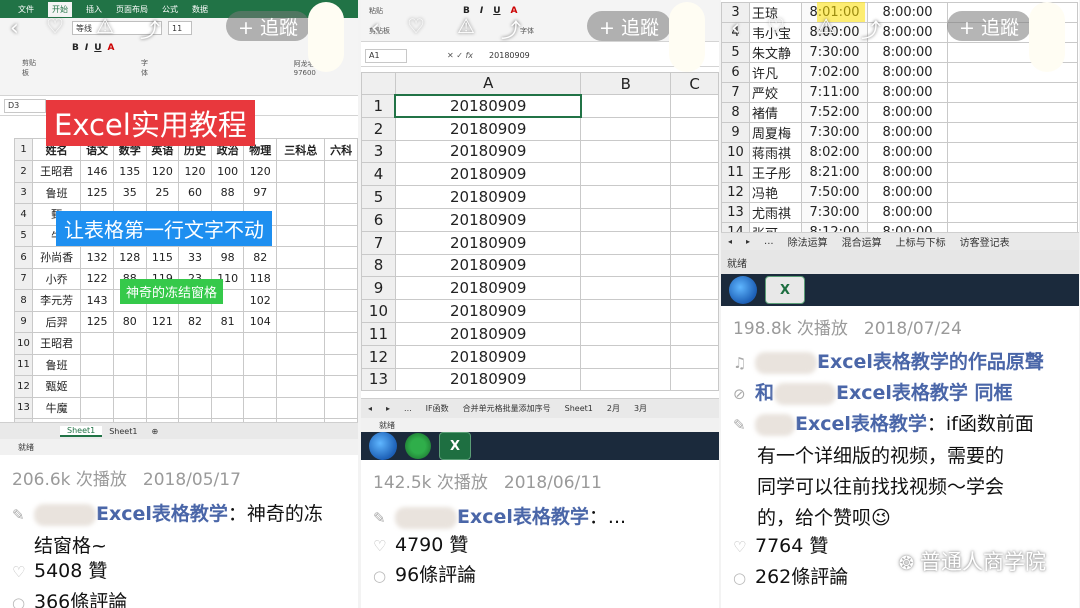 The image size is (1080, 608). I want to click on name-cell: 冯艳, so click(775, 192).